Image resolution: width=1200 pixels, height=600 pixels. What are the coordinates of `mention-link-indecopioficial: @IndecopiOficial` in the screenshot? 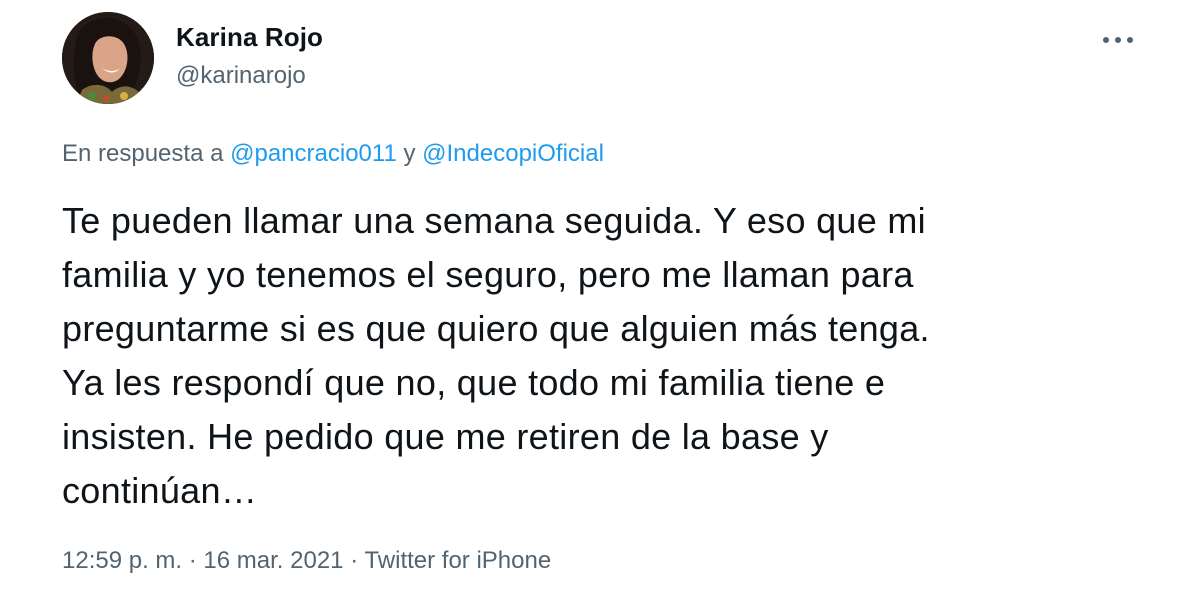 It's located at (513, 153).